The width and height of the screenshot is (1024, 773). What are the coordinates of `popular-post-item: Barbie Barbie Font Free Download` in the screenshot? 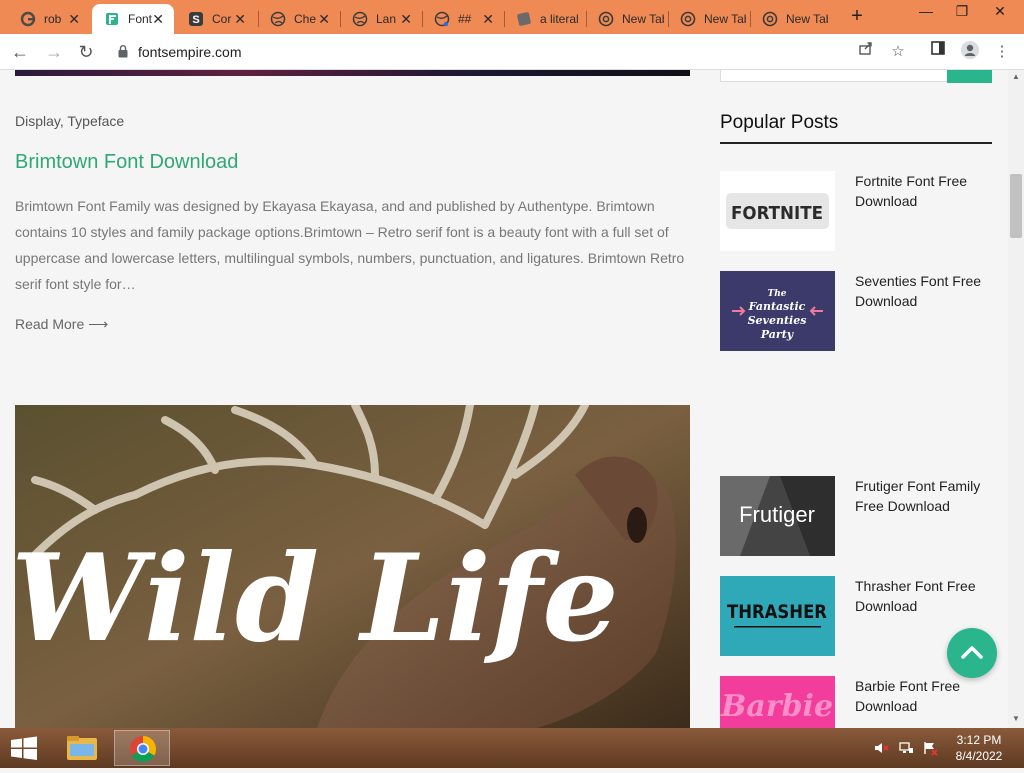 It's located at (856, 702).